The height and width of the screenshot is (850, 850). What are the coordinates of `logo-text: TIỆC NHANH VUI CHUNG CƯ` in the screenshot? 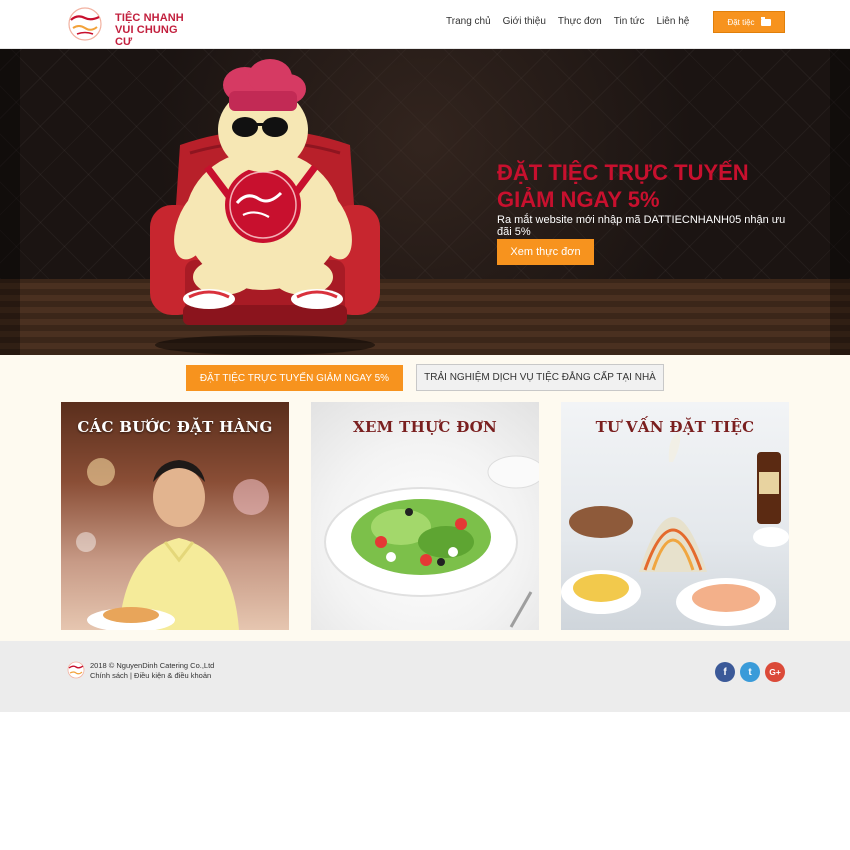 It's located at (156, 30).